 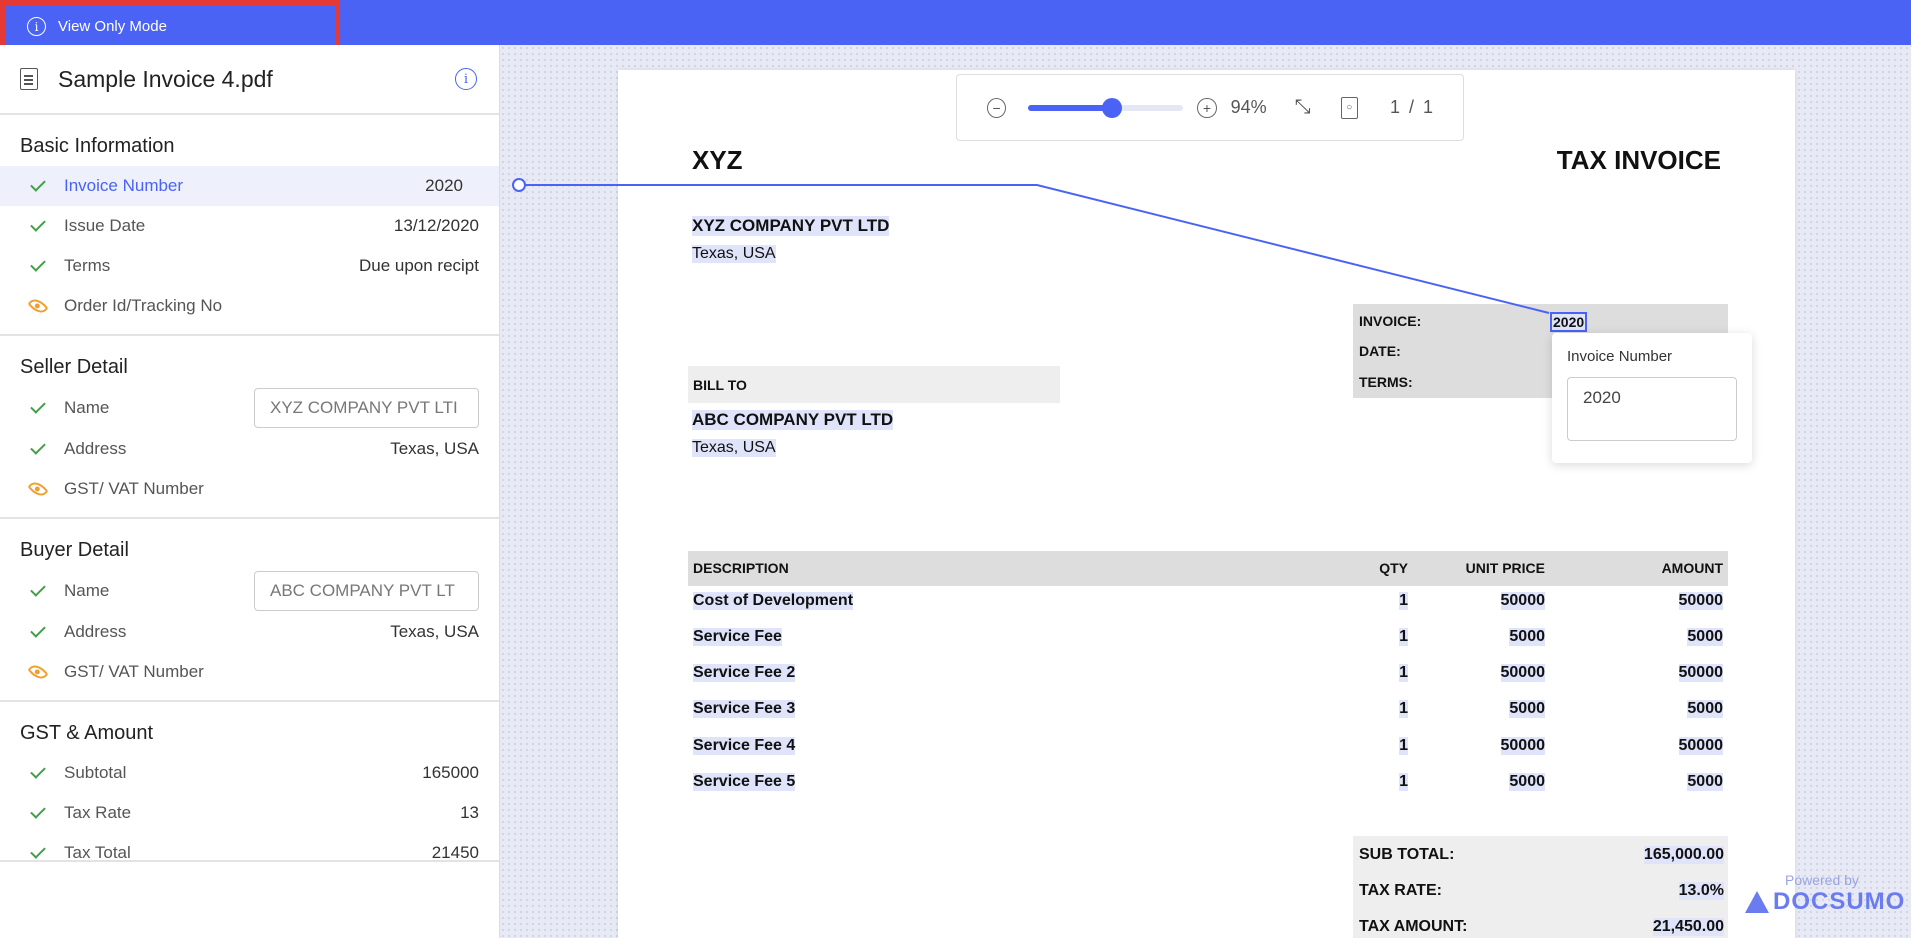 What do you see at coordinates (249, 266) in the screenshot?
I see `field-terms: Terms Due upon recipt` at bounding box center [249, 266].